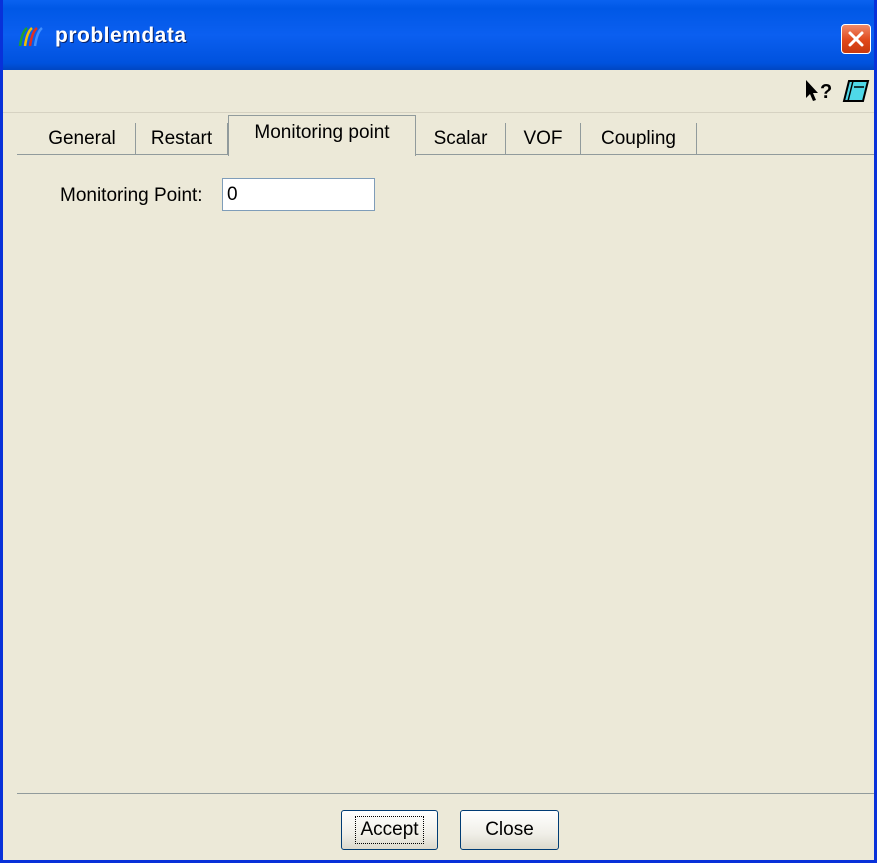 The image size is (877, 863). Describe the element at coordinates (121, 35) in the screenshot. I see `window-title: problemdata` at that location.